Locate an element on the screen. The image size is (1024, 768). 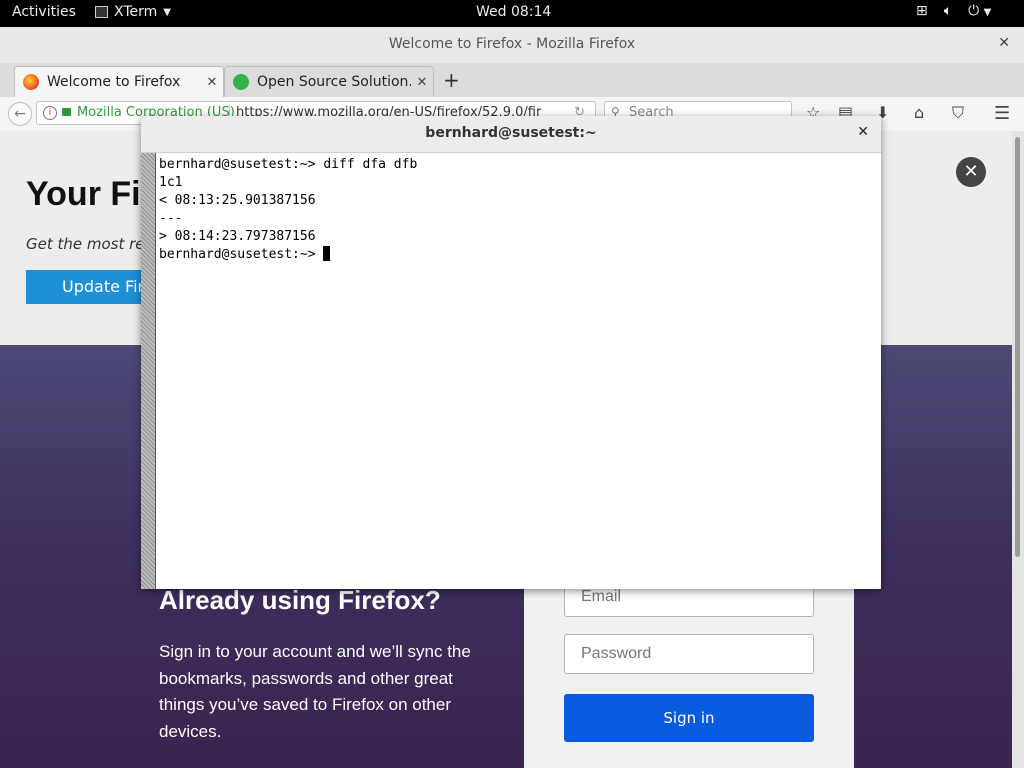
already-using-heading: Already using Firefox? is located at coordinates (300, 600).